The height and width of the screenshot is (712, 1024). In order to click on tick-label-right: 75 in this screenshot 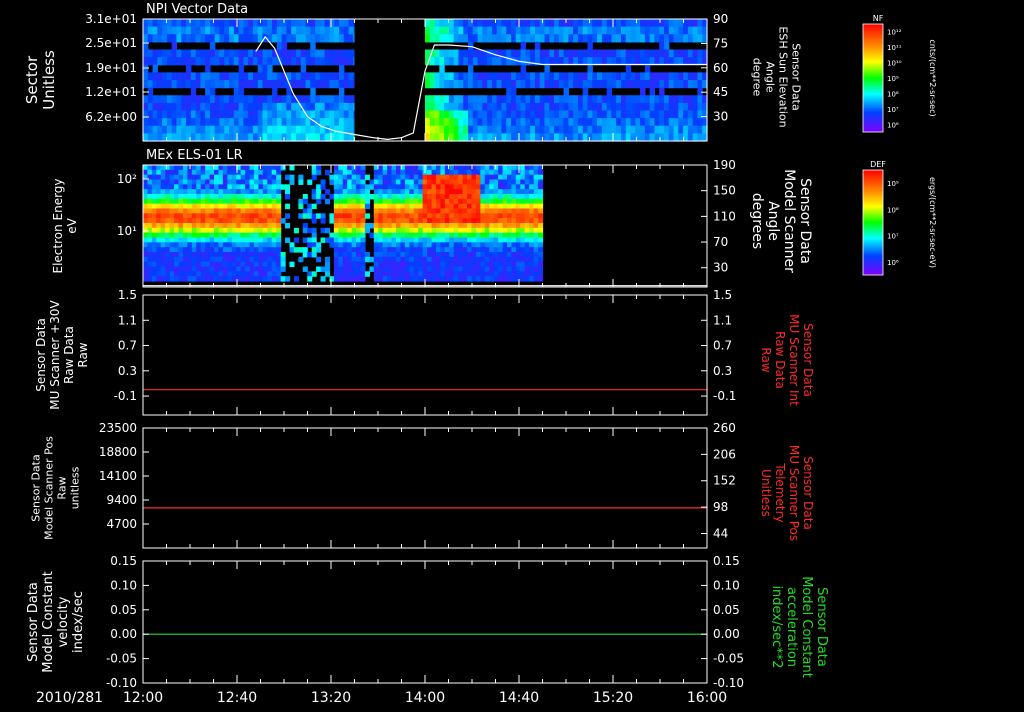, I will do `click(720, 43)`.